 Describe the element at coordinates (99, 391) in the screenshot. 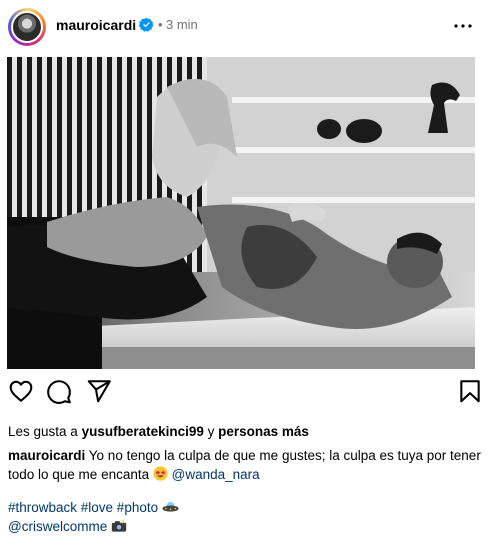

I see `share-icon` at that location.